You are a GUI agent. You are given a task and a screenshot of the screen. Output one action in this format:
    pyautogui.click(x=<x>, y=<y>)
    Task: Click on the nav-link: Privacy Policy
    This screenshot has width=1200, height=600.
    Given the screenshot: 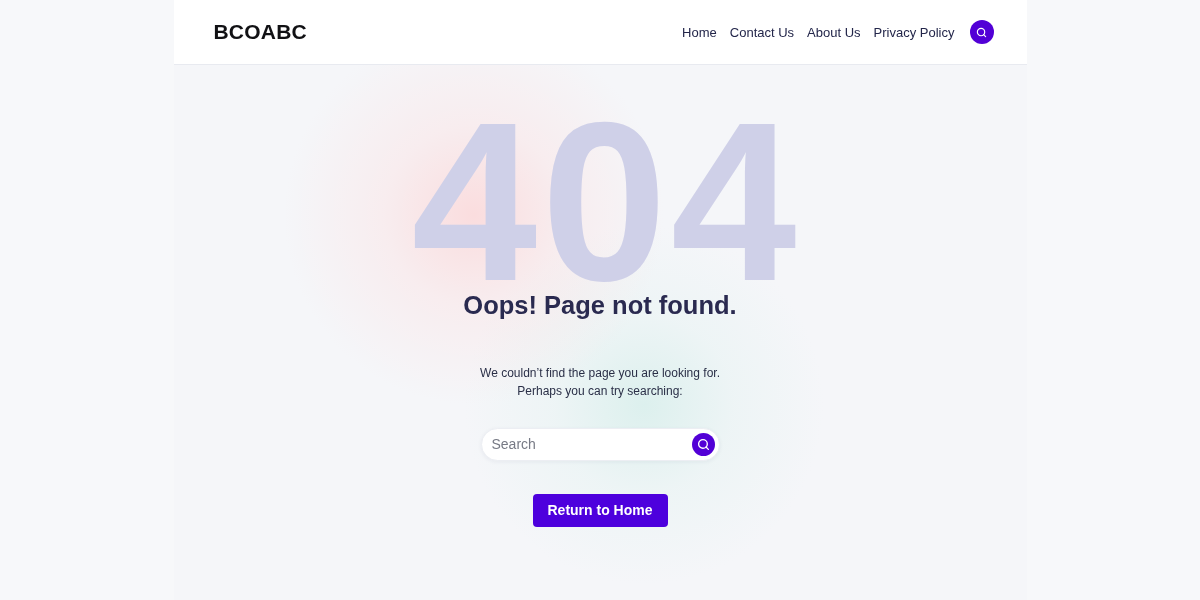 What is the action you would take?
    pyautogui.click(x=914, y=32)
    